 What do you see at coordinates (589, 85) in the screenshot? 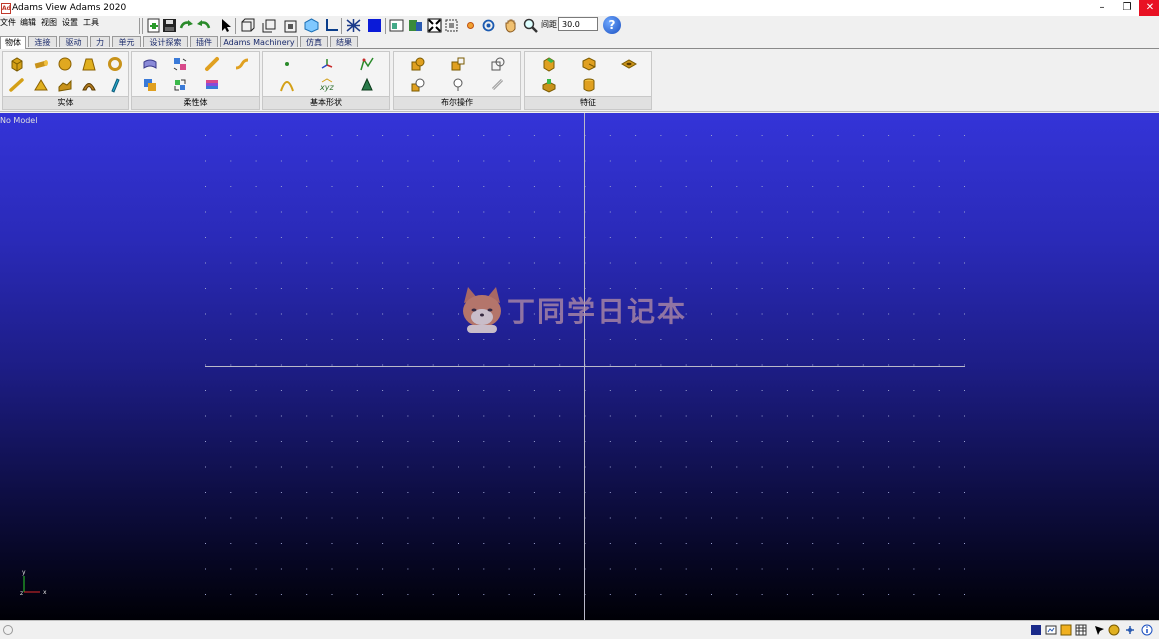
I see `hollow-icon` at bounding box center [589, 85].